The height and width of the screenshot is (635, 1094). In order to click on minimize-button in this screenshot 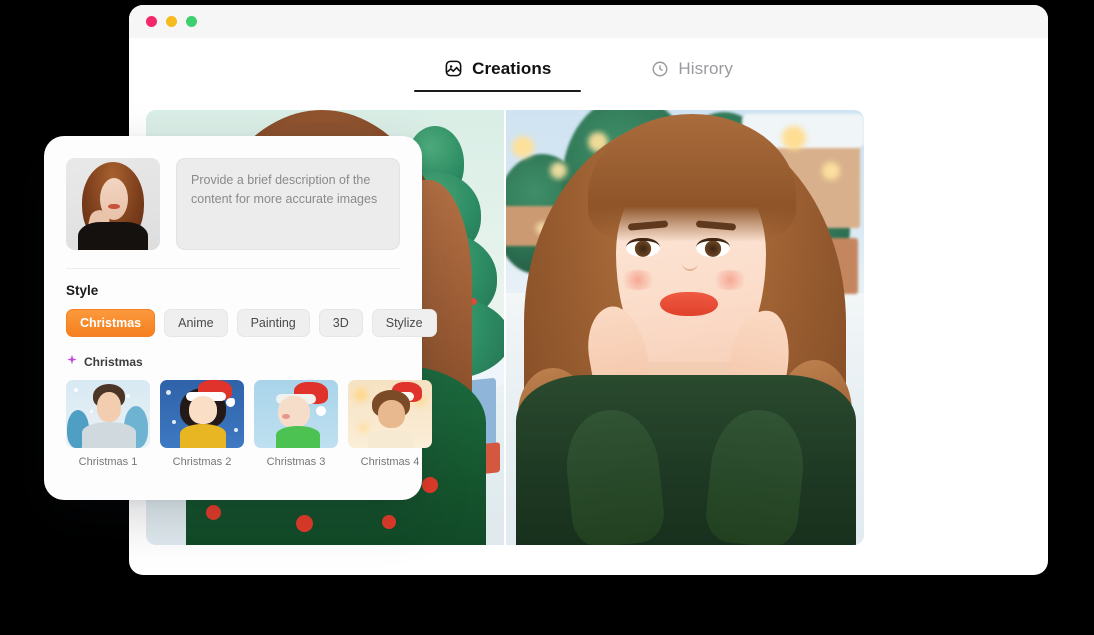, I will do `click(171, 21)`.